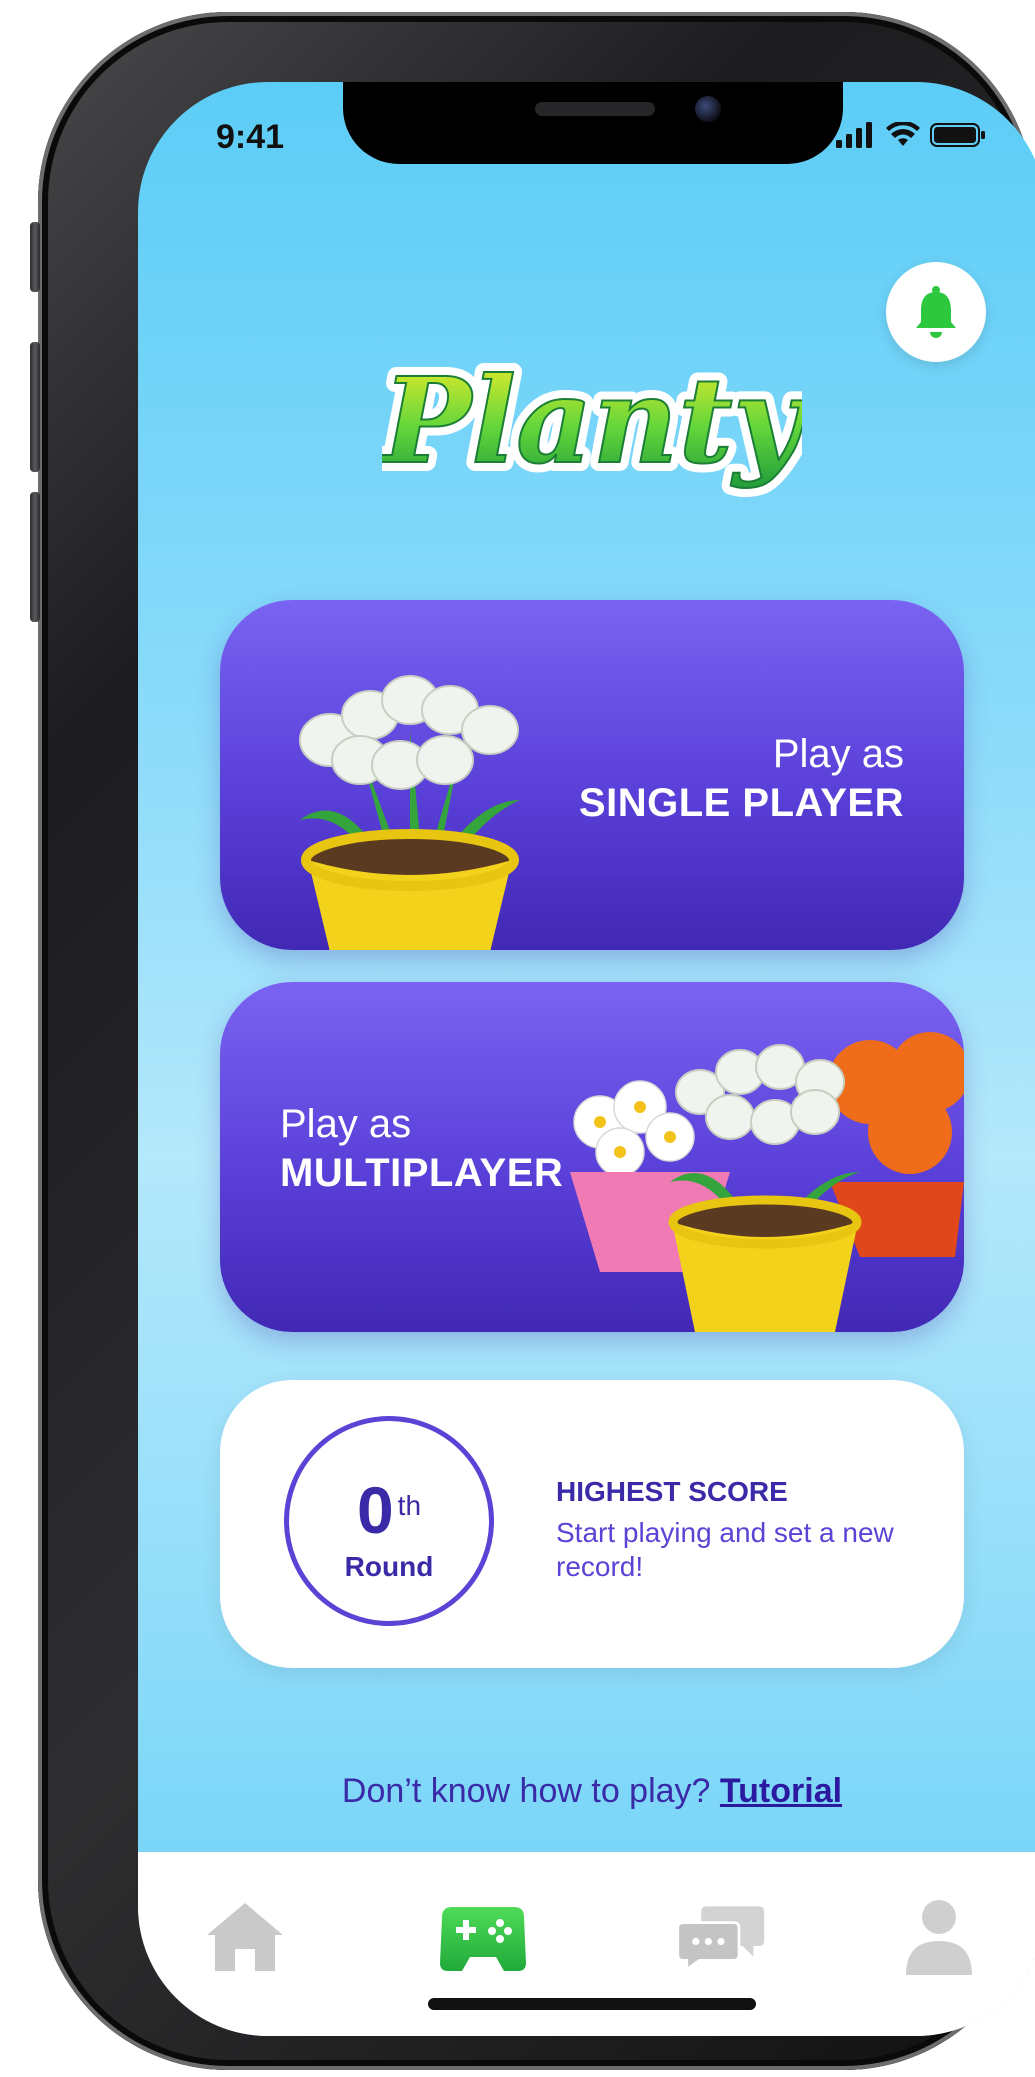 The width and height of the screenshot is (1035, 2077). What do you see at coordinates (346, 1124) in the screenshot?
I see `multiplayer-sub-label: Play as` at bounding box center [346, 1124].